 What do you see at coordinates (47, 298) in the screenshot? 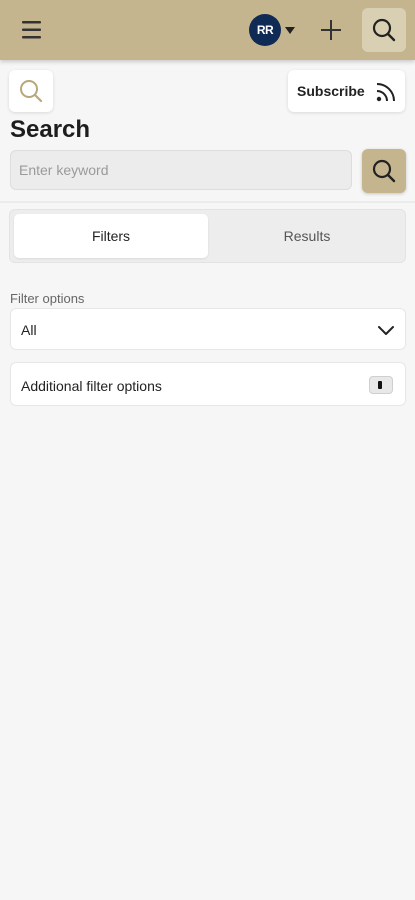
I see `filter-options-label: Filter options` at bounding box center [47, 298].